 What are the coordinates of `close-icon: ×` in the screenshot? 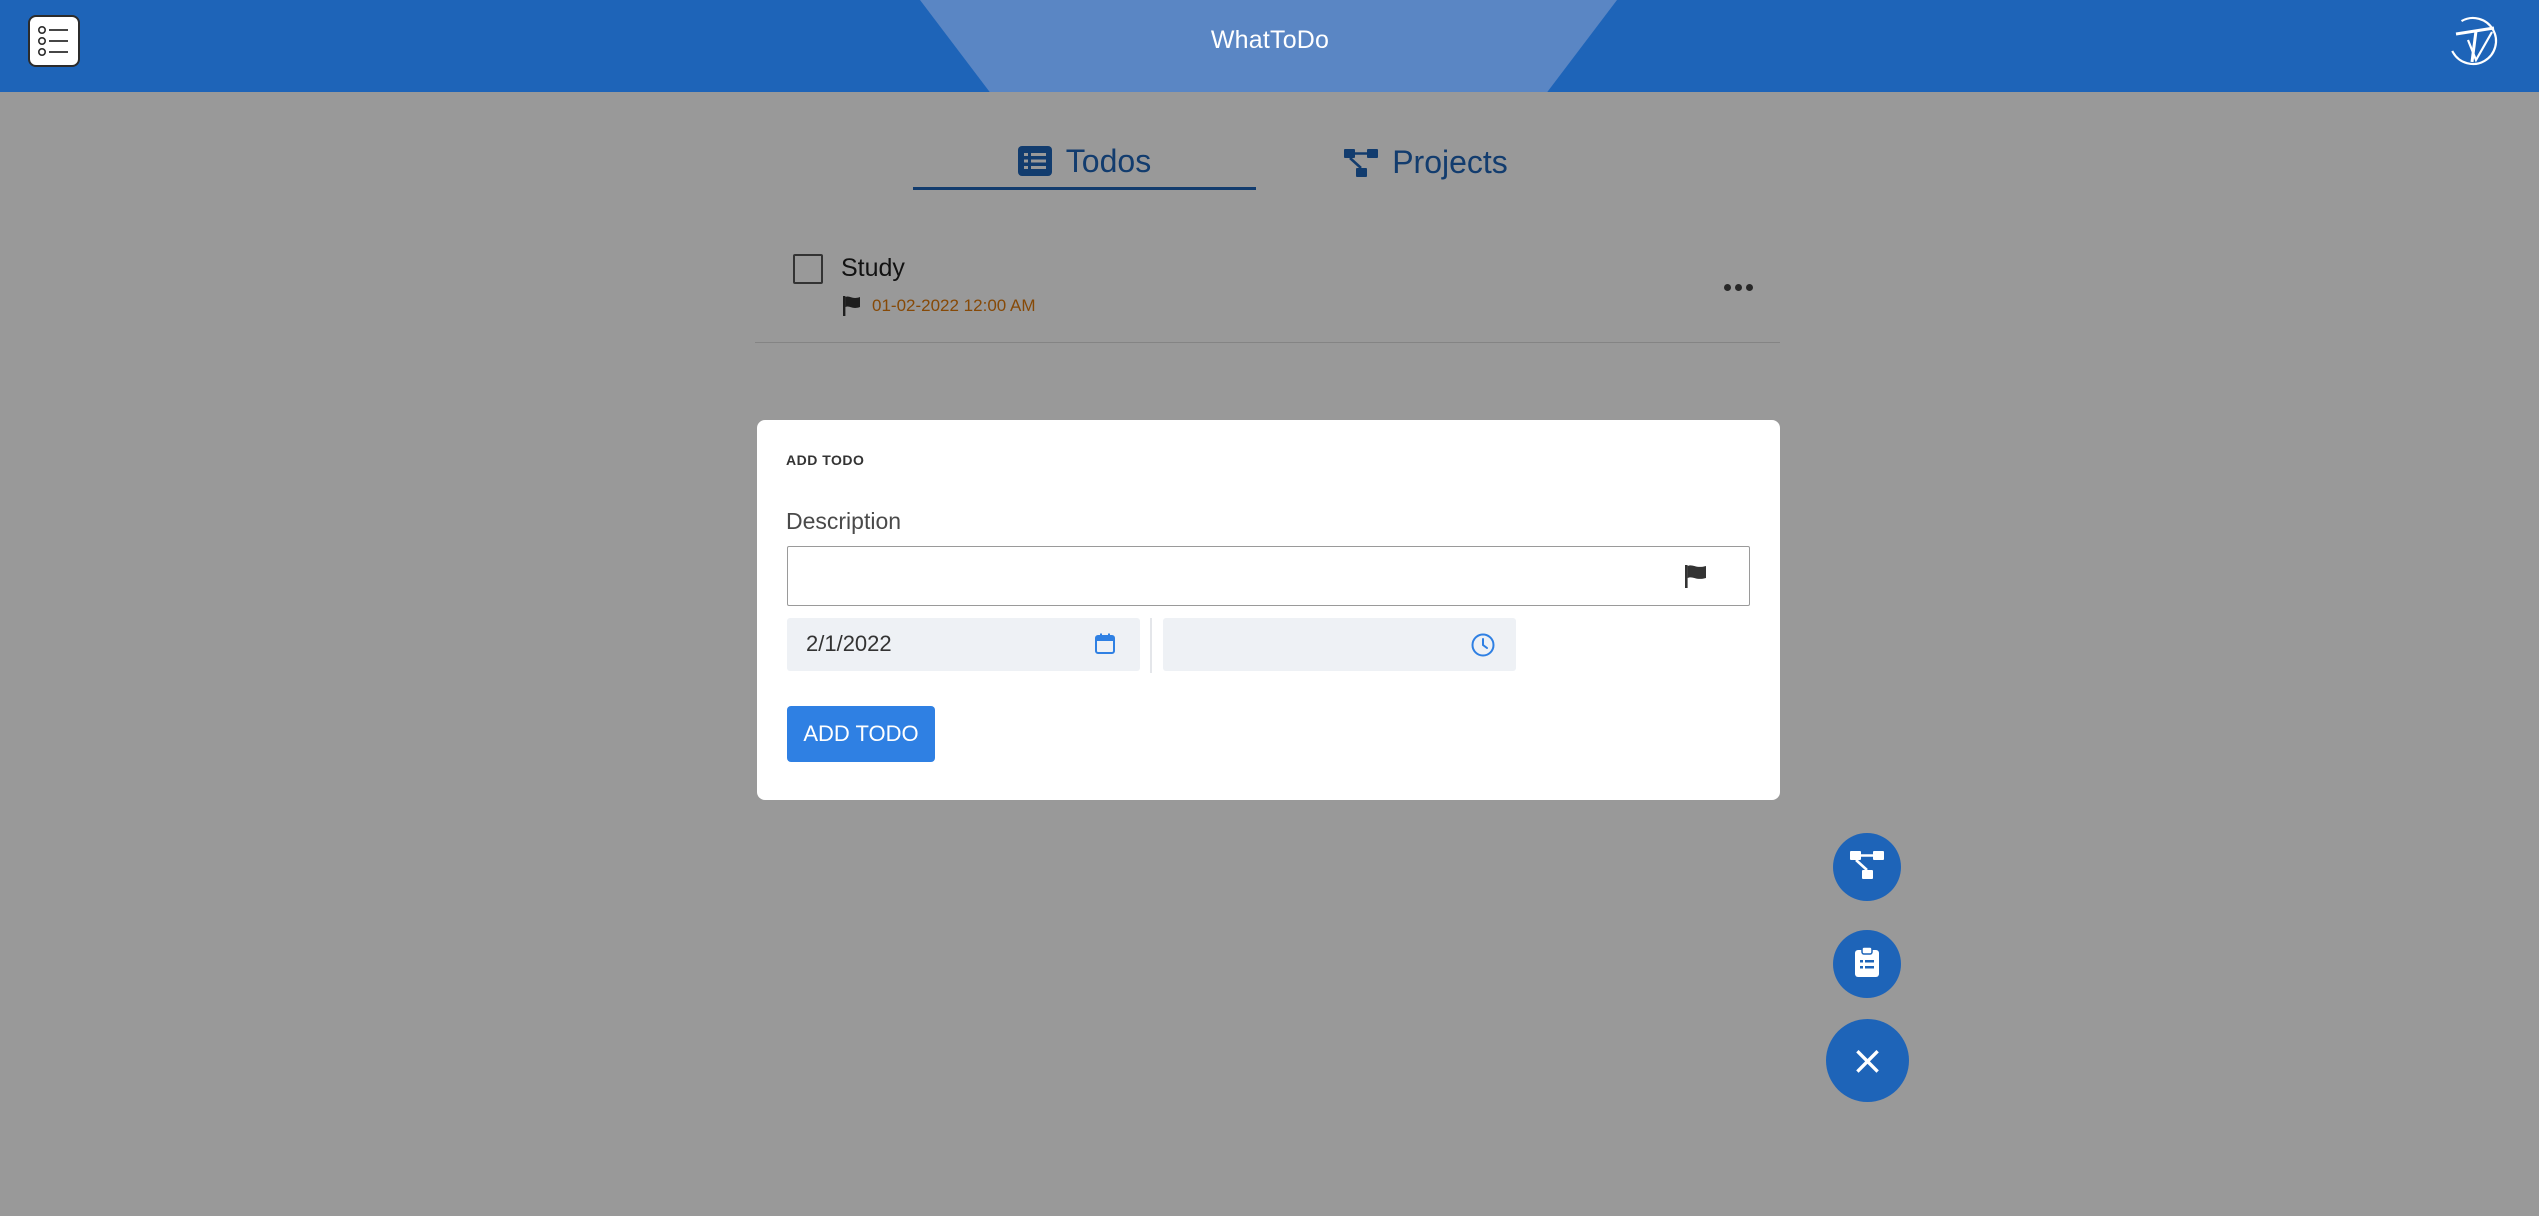 It's located at (1867, 1060).